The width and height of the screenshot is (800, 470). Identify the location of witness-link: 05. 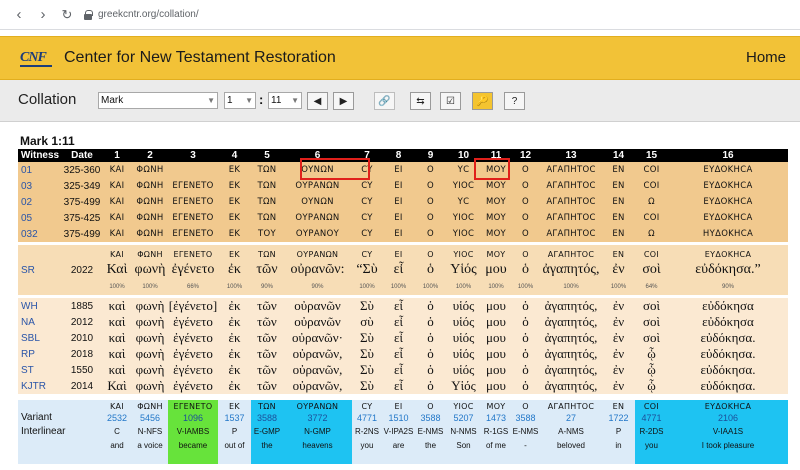
(40, 218).